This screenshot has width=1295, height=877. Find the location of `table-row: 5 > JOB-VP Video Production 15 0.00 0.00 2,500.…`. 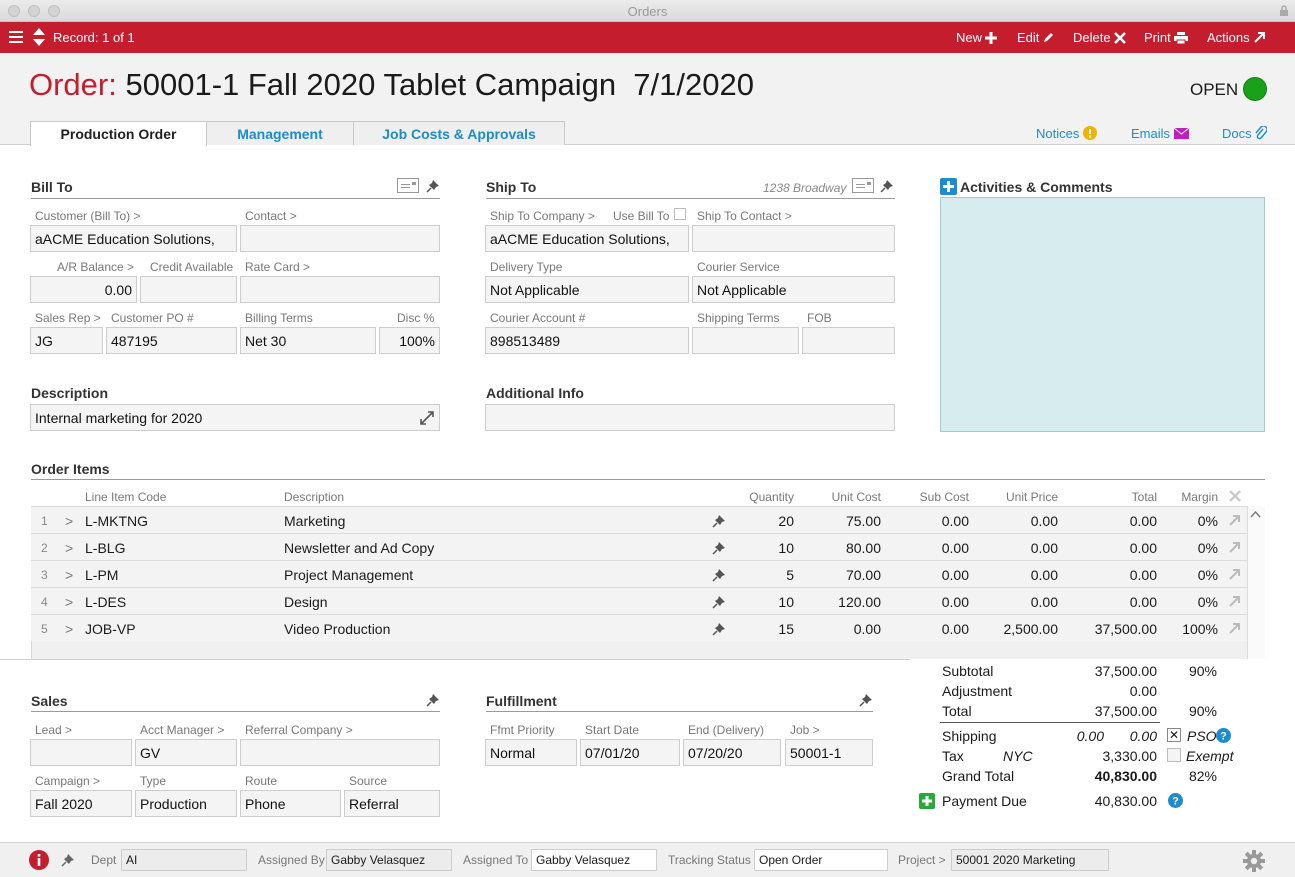

table-row: 5 > JOB-VP Video Production 15 0.00 0.00 2,500.… is located at coordinates (639, 627).